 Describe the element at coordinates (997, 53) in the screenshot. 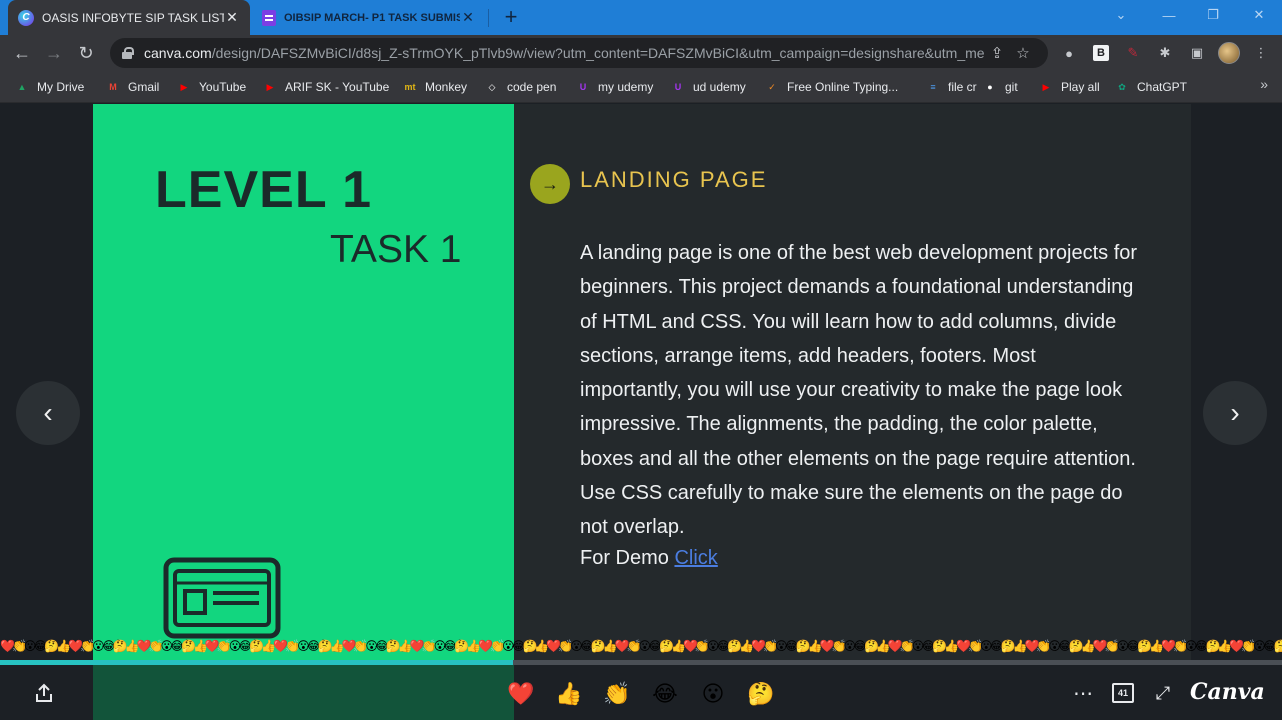

I see `share-page-icon: ⇪` at that location.